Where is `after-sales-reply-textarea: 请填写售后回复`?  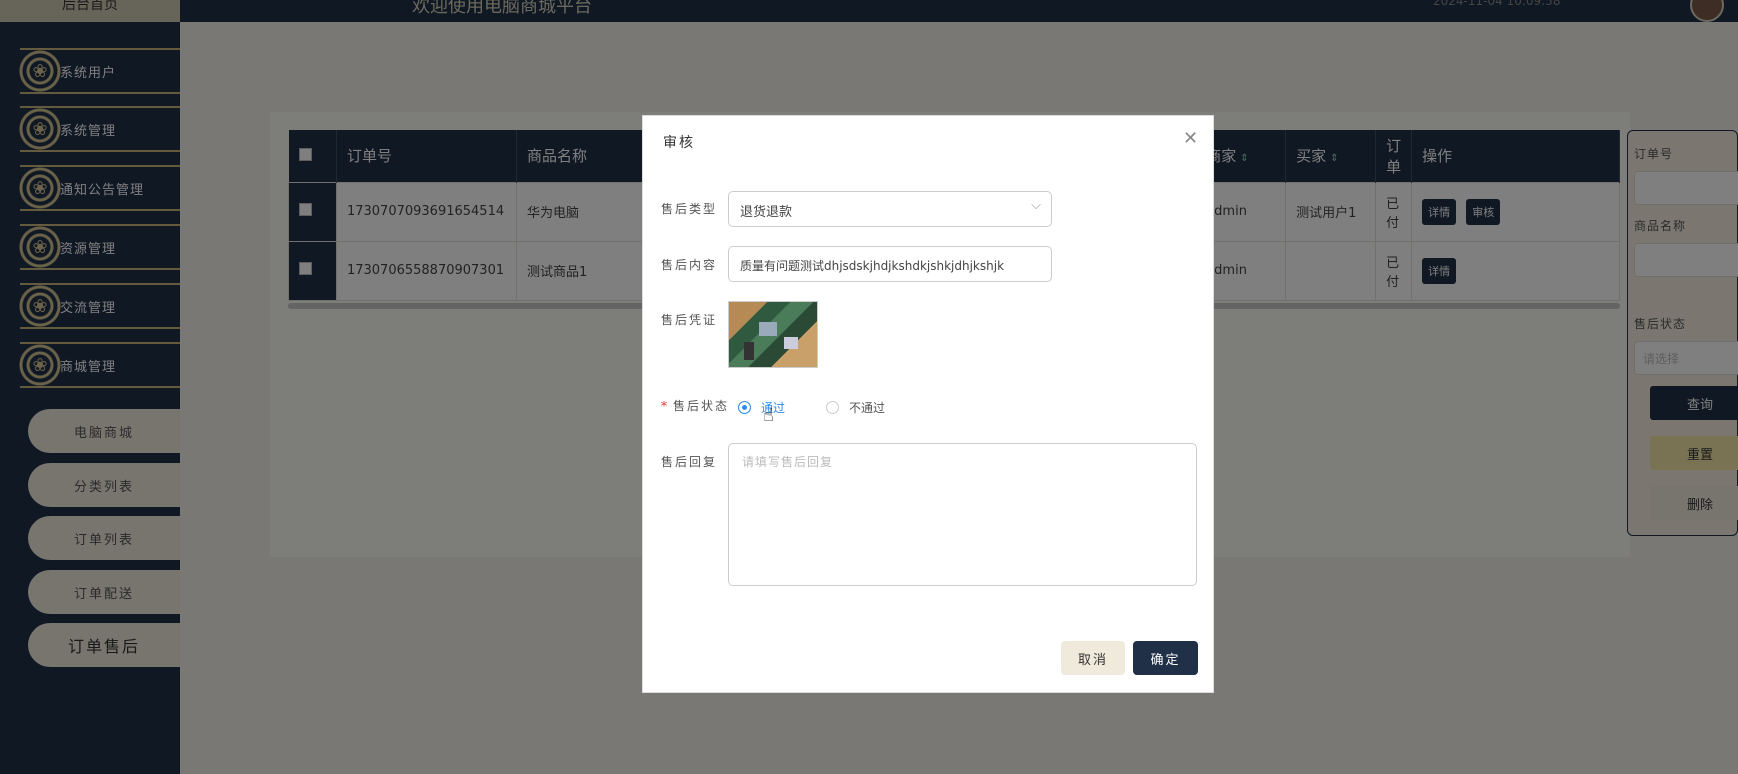
after-sales-reply-textarea: 请填写售后回复 is located at coordinates (962, 514).